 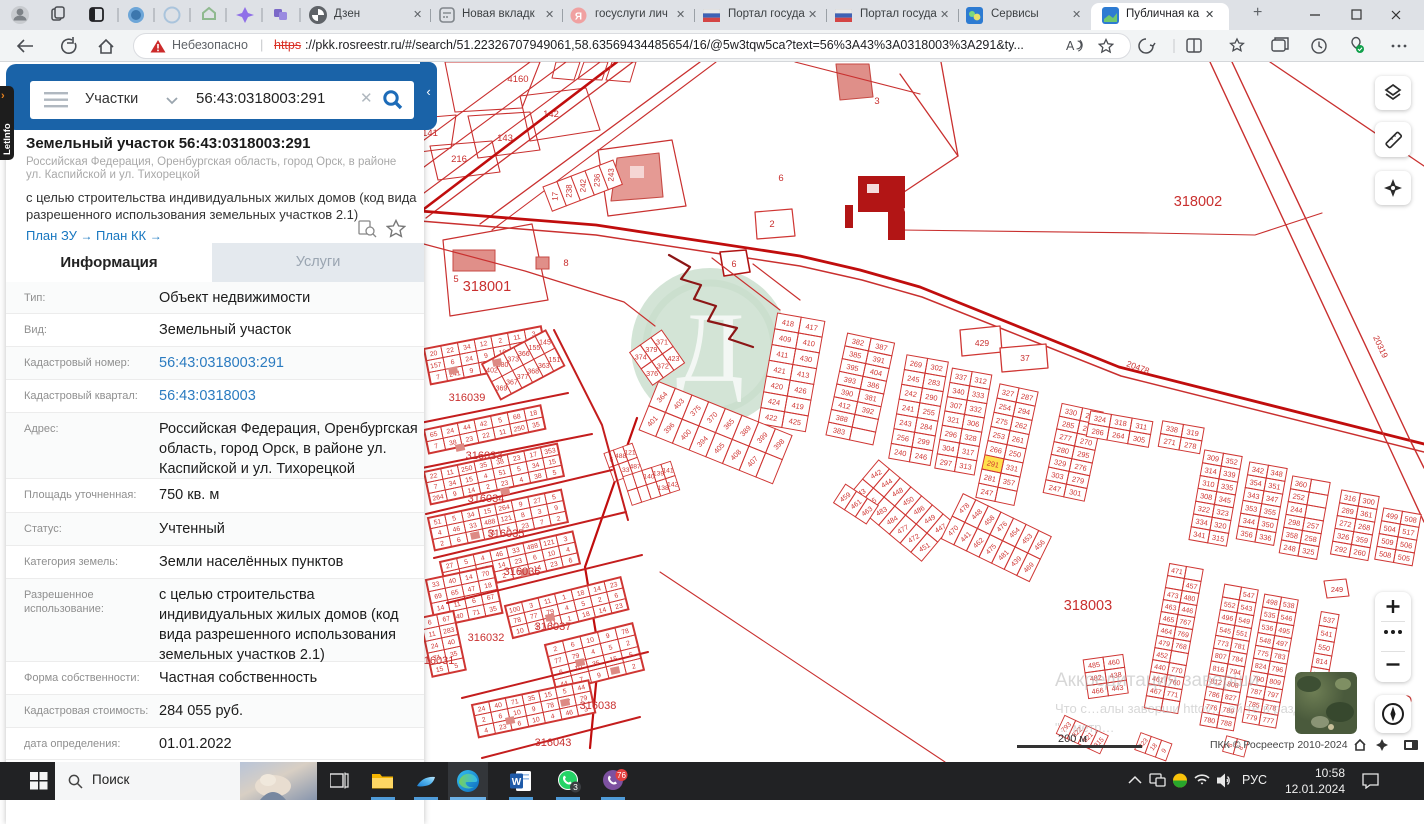 I want to click on svg-text: 316035, so click(x=506, y=534).